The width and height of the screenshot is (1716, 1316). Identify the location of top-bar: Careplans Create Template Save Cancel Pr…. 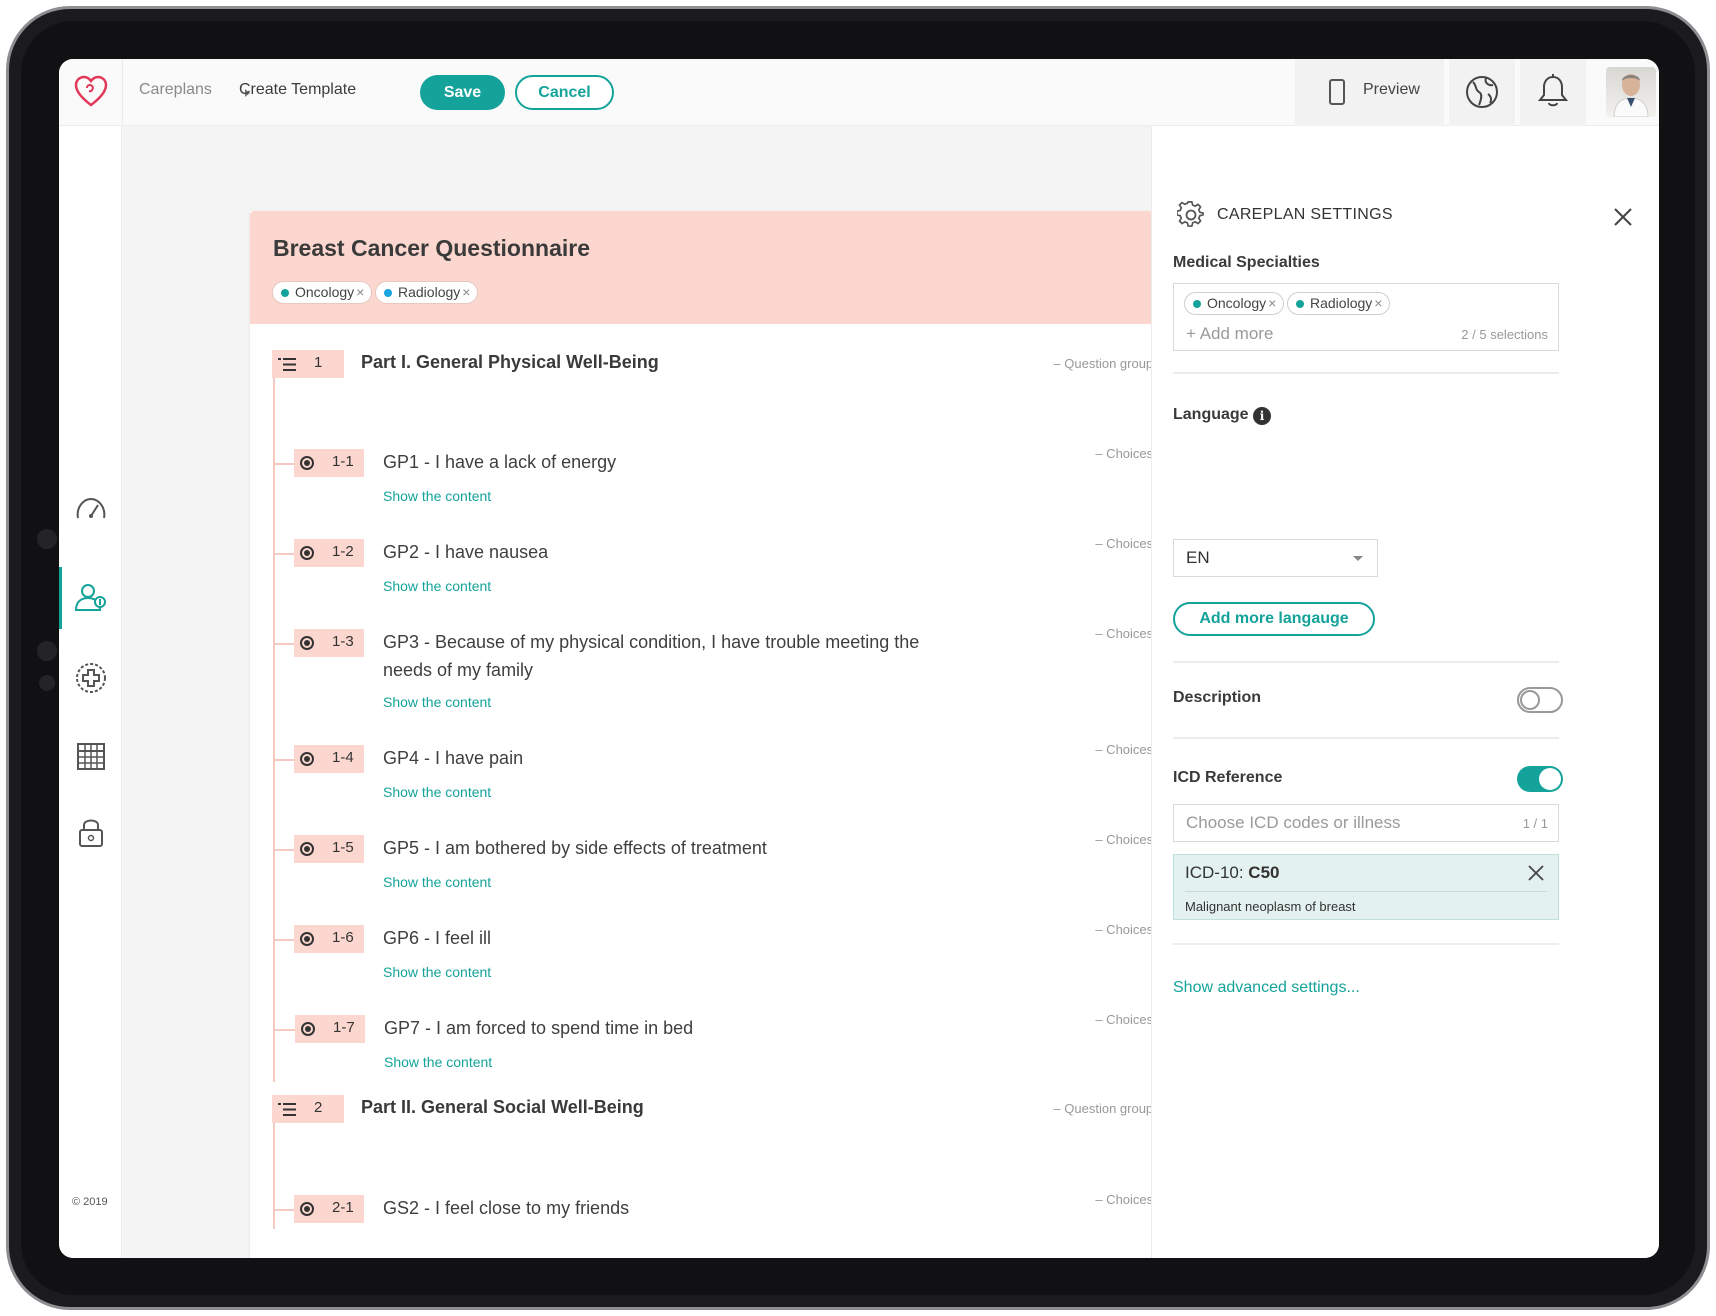
(859, 92).